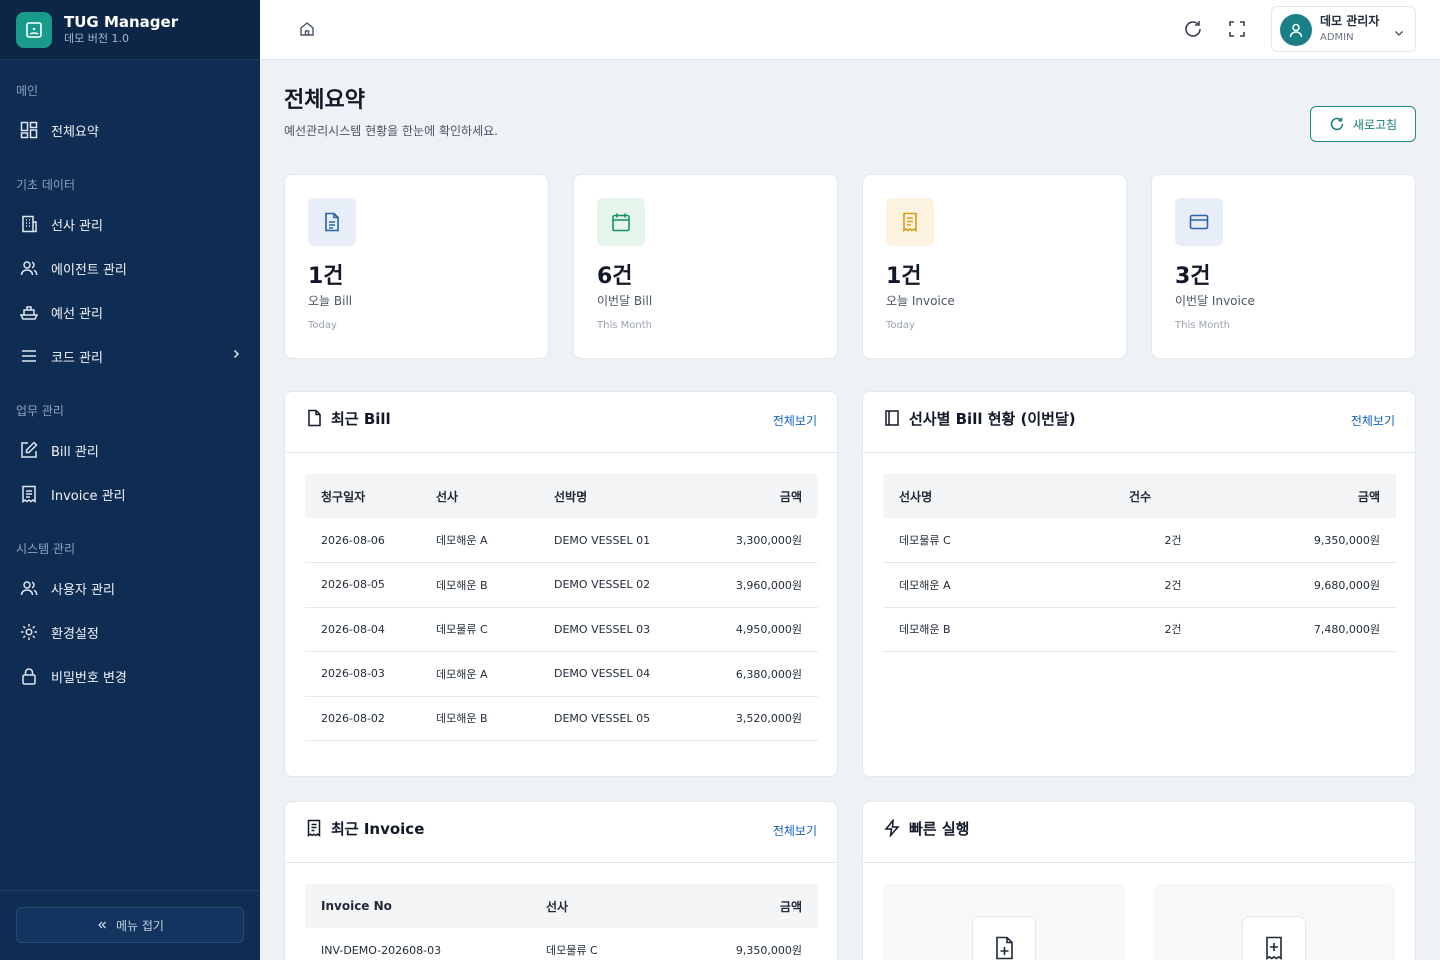 This screenshot has width=1440, height=960. Describe the element at coordinates (892, 420) in the screenshot. I see `book-icon` at that location.